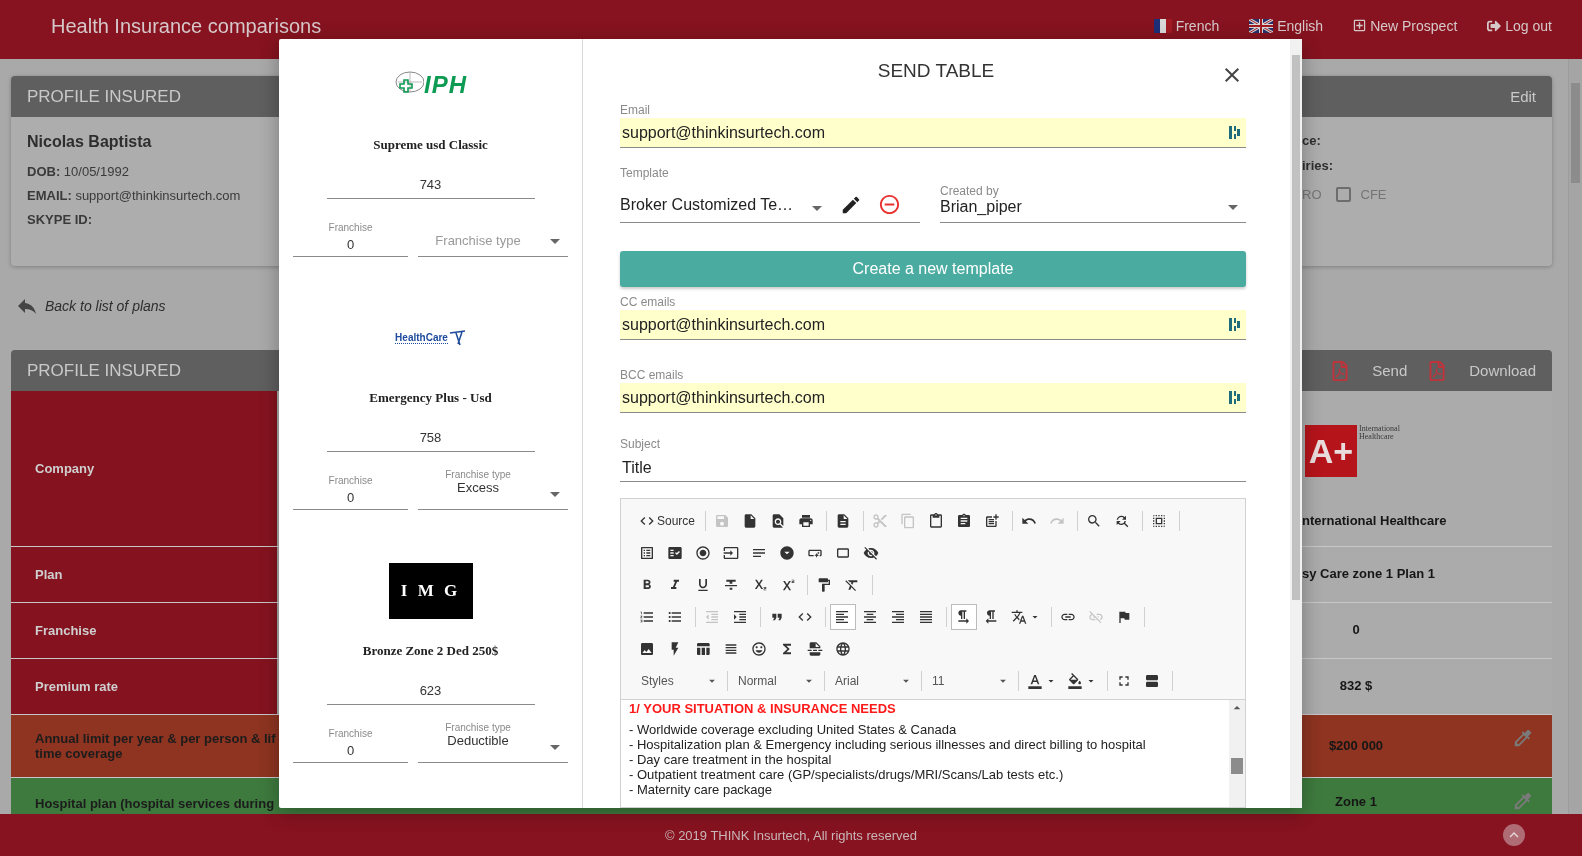 The image size is (1582, 856). Describe the element at coordinates (1343, 194) in the screenshot. I see `checkbox` at that location.